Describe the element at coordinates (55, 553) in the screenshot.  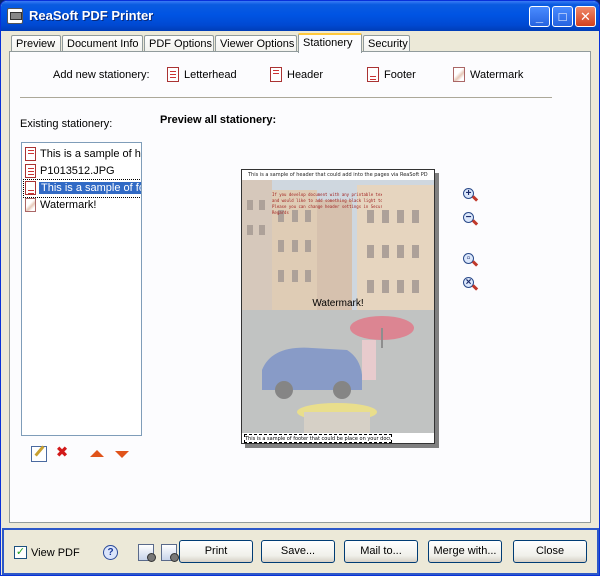
I see `view-pdf-label: View PDF` at that location.